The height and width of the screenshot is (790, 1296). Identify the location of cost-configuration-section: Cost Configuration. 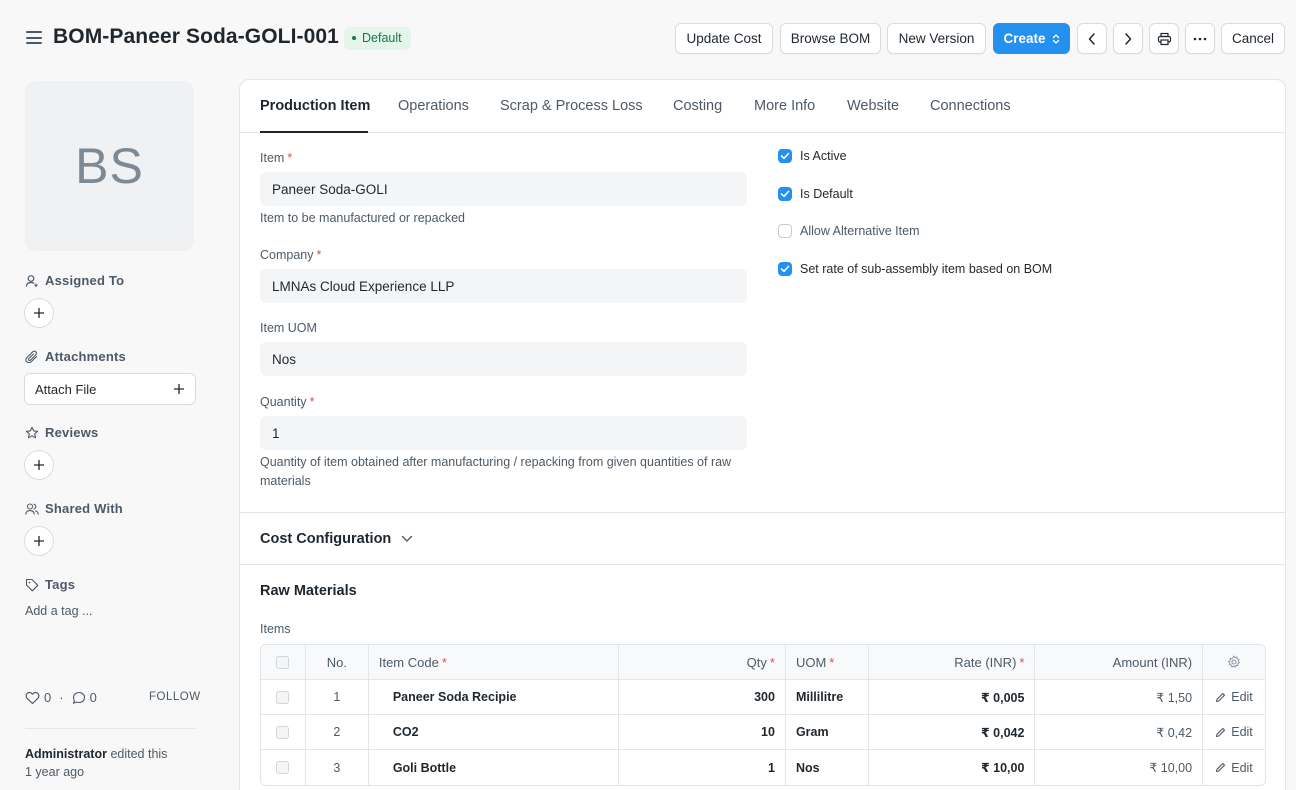
(336, 539).